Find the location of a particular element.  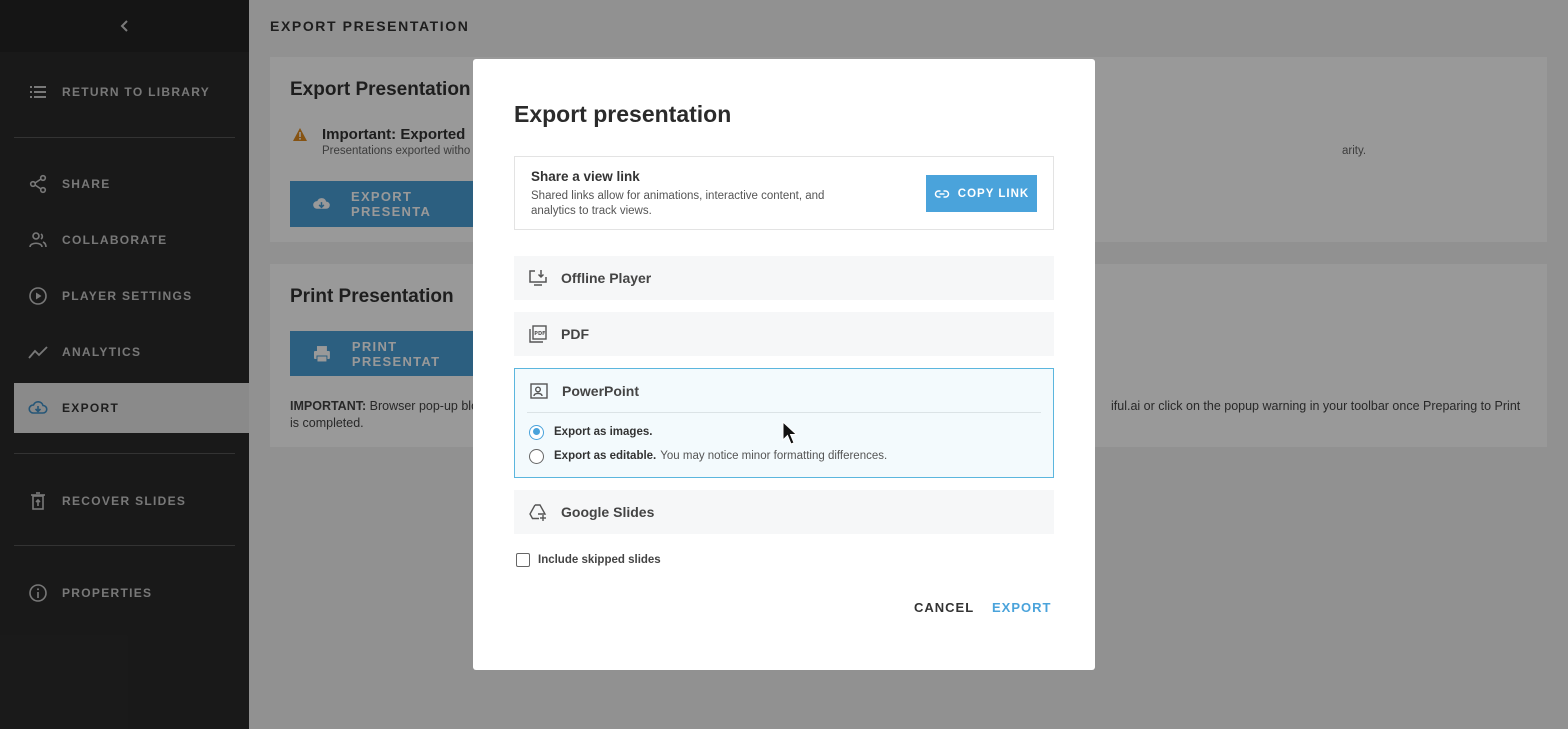

export-button: EXPORT is located at coordinates (1021, 607).